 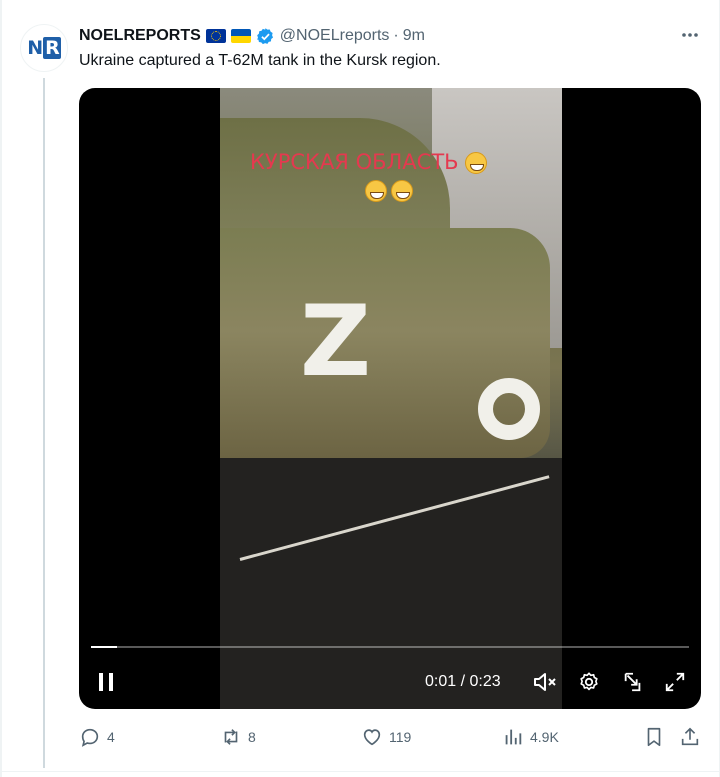 I want to click on user-handle: @NOELreports, so click(x=335, y=36).